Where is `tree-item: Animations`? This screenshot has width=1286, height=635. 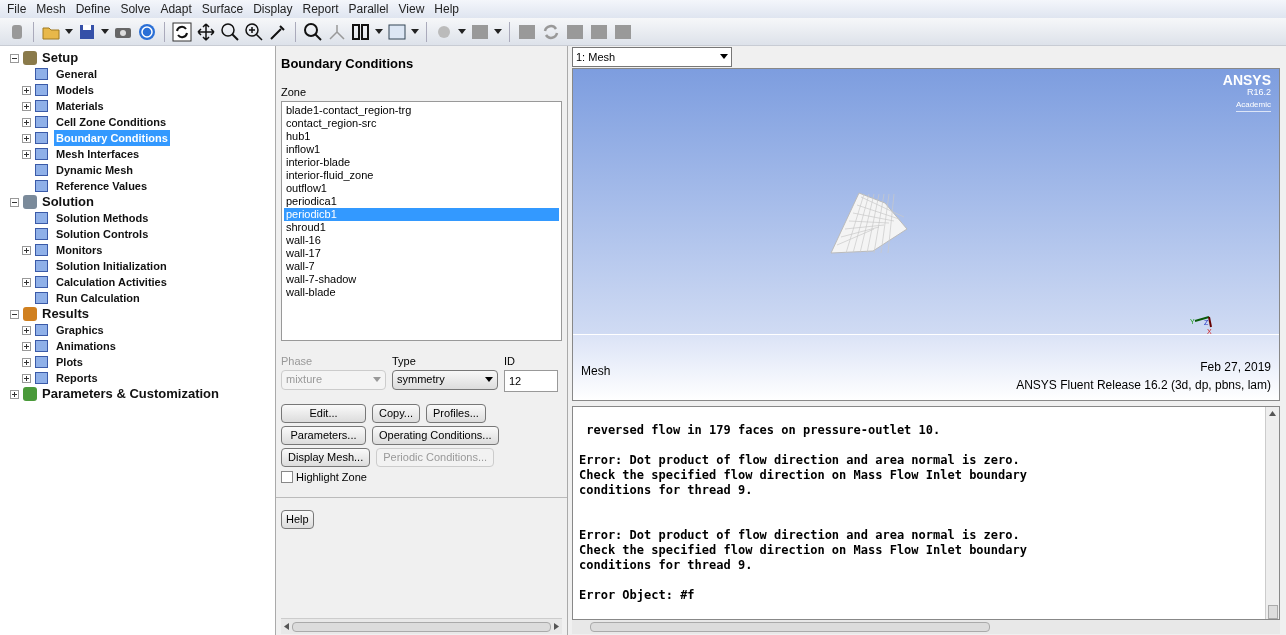 tree-item: Animations is located at coordinates (86, 346).